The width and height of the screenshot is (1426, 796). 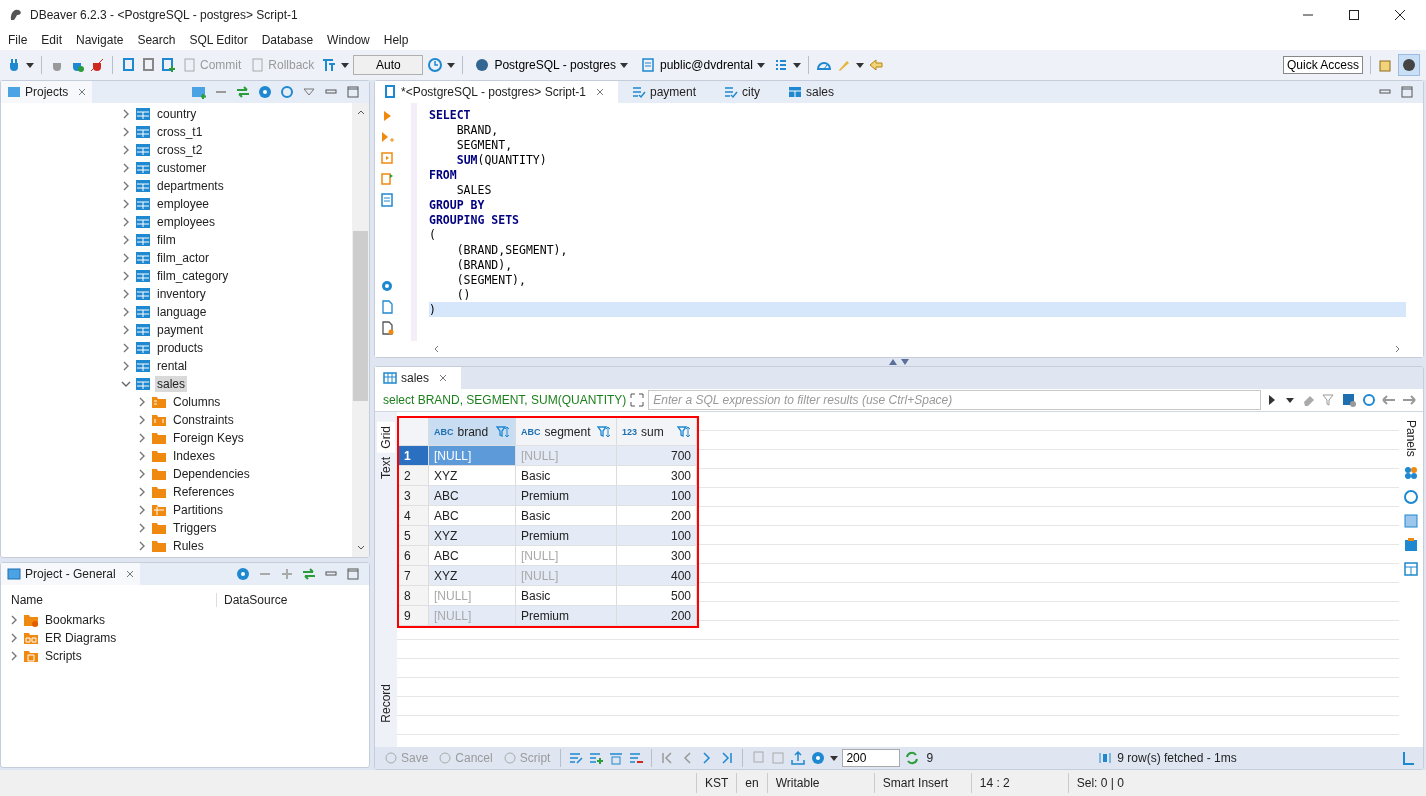 What do you see at coordinates (177, 114) in the screenshot?
I see `tree-item: country` at bounding box center [177, 114].